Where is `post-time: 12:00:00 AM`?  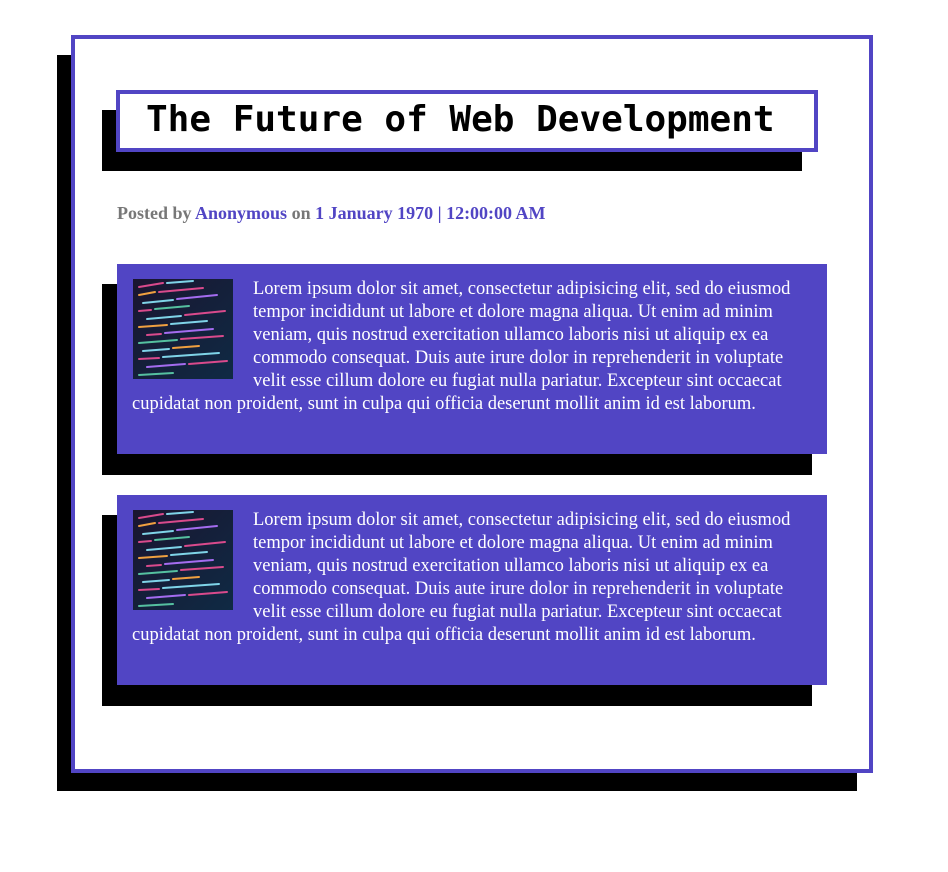
post-time: 12:00:00 AM is located at coordinates (496, 213).